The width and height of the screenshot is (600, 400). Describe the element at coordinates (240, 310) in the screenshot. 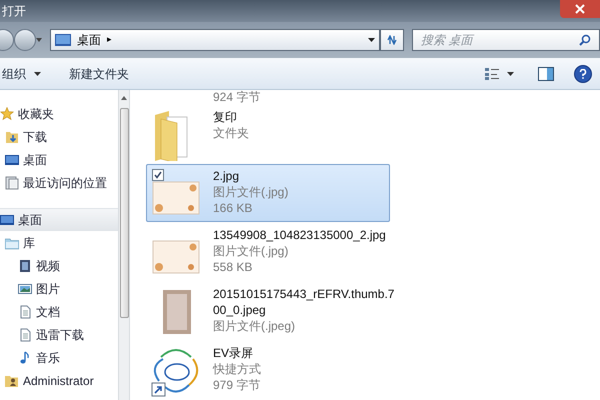

I see `file-name: 00_0.jpeg` at that location.